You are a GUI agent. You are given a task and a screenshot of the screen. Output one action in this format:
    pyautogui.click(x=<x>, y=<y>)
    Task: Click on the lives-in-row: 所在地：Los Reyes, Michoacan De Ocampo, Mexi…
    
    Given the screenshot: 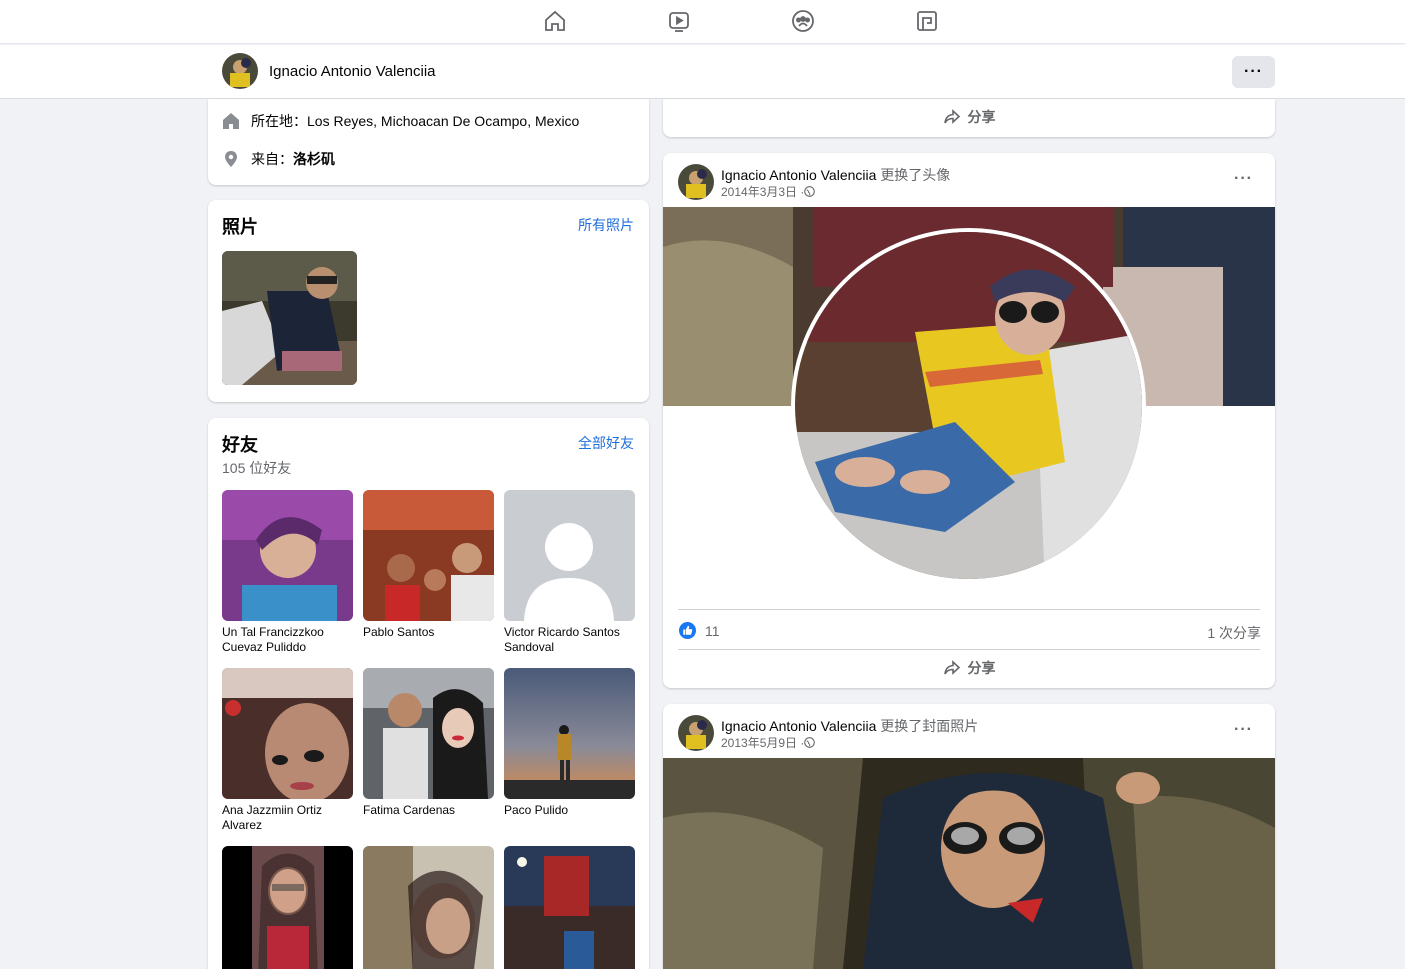 What is the action you would take?
    pyautogui.click(x=400, y=121)
    